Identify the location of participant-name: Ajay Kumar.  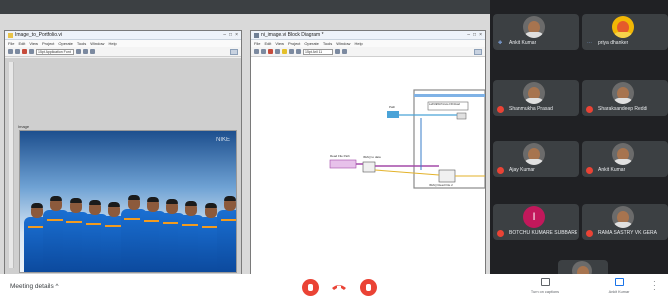
(522, 170).